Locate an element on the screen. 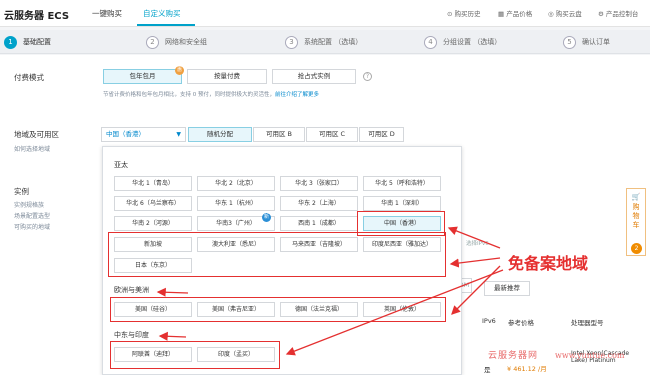 The image size is (650, 375). cart-button: 🛒 购物车 2 is located at coordinates (636, 222).